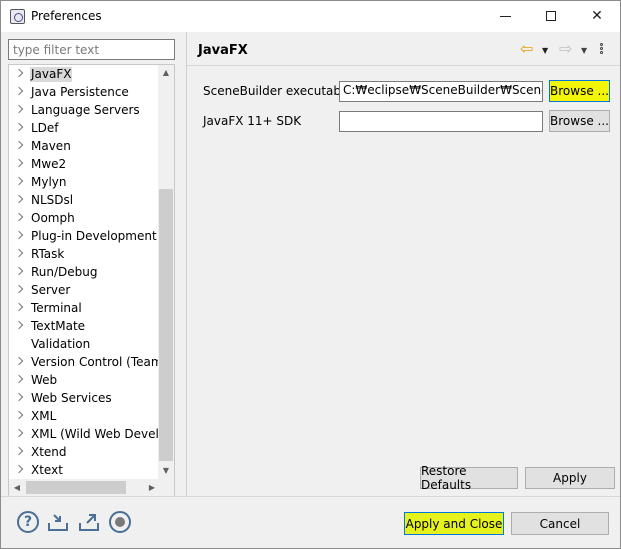  What do you see at coordinates (94, 236) in the screenshot?
I see `tree-item-label: Plug-in Development` at bounding box center [94, 236].